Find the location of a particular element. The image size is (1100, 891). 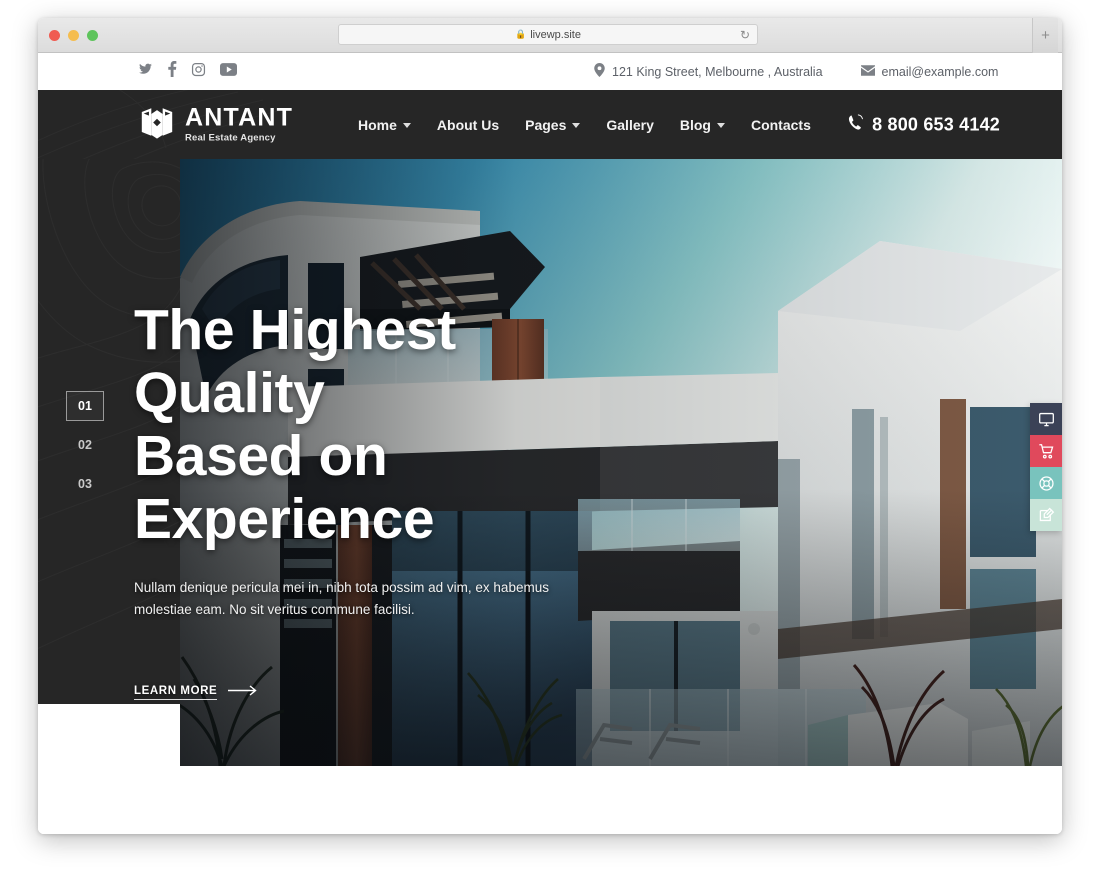

live-preview-button is located at coordinates (1046, 419).